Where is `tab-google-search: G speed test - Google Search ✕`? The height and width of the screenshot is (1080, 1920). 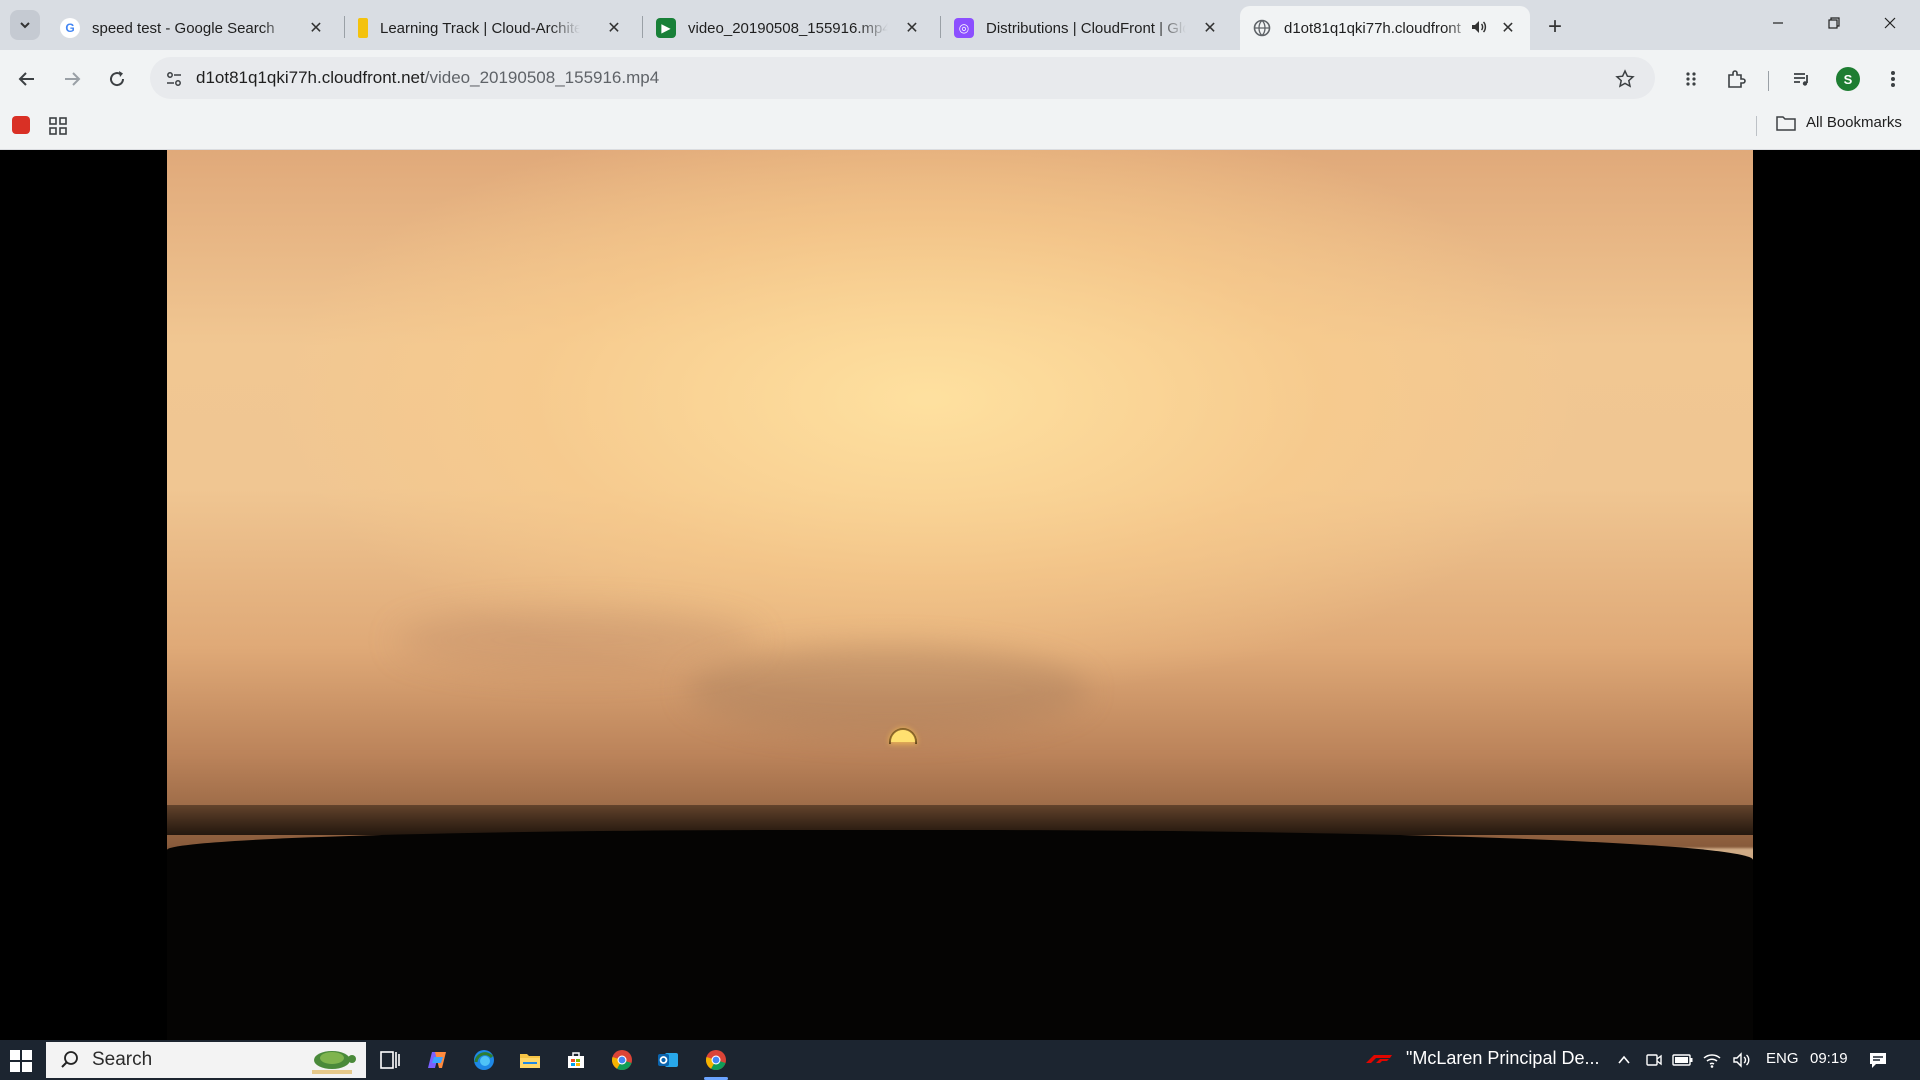
tab-google-search: G speed test - Google Search ✕ is located at coordinates (193, 28).